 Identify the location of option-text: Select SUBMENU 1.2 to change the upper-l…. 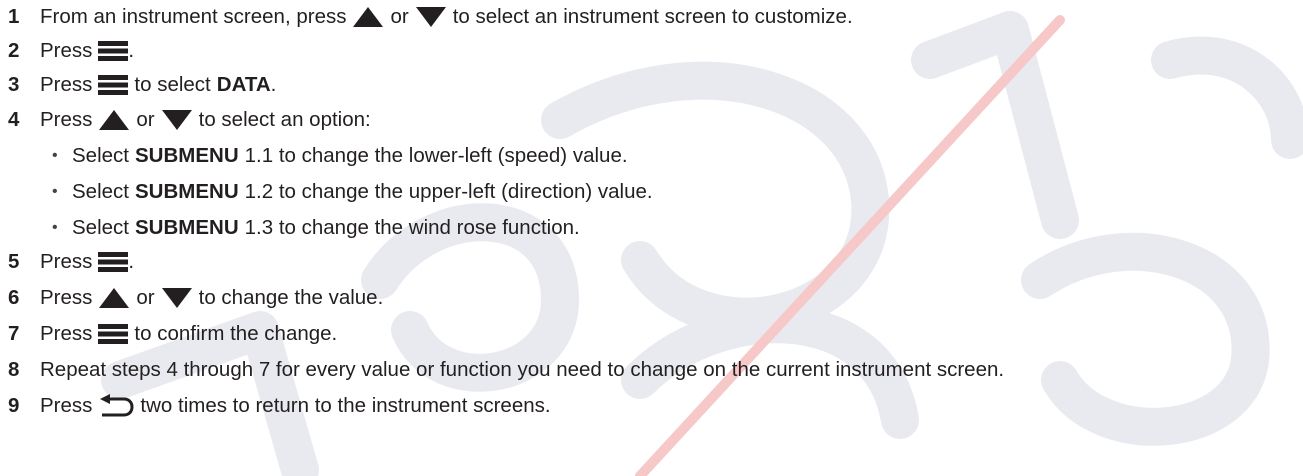
(362, 191).